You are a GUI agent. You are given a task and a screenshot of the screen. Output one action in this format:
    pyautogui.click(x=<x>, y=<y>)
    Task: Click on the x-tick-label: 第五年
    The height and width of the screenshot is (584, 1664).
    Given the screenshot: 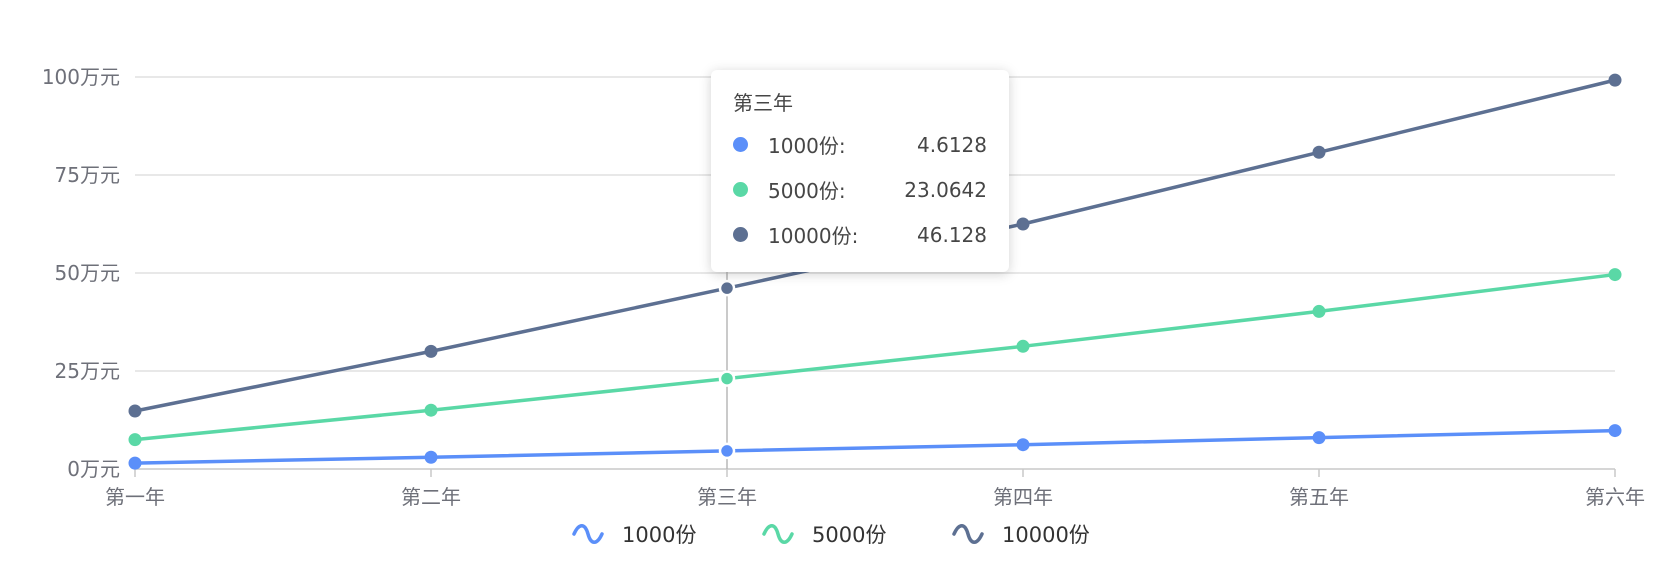 What is the action you would take?
    pyautogui.click(x=1319, y=497)
    